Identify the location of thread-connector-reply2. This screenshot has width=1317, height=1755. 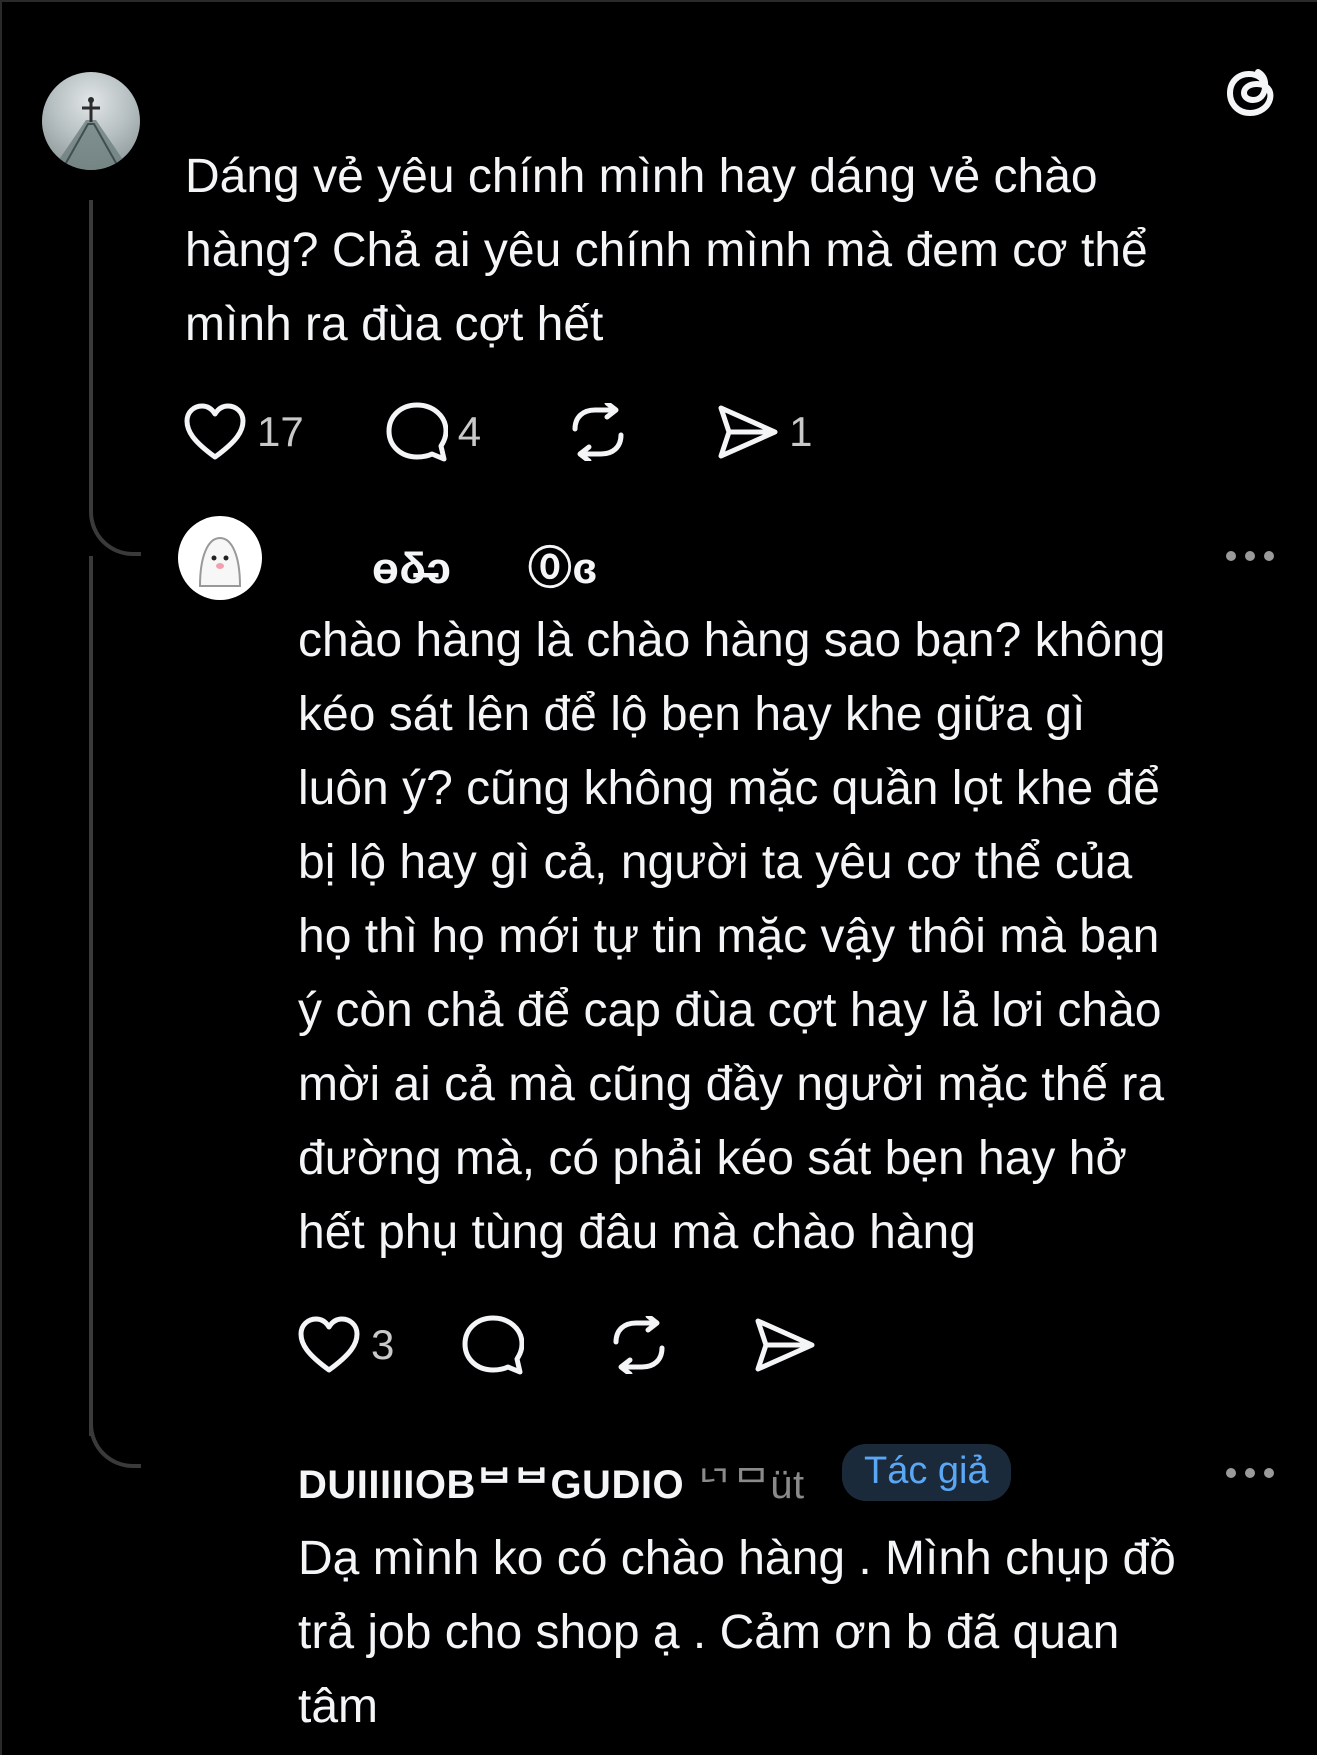
(115, 1444).